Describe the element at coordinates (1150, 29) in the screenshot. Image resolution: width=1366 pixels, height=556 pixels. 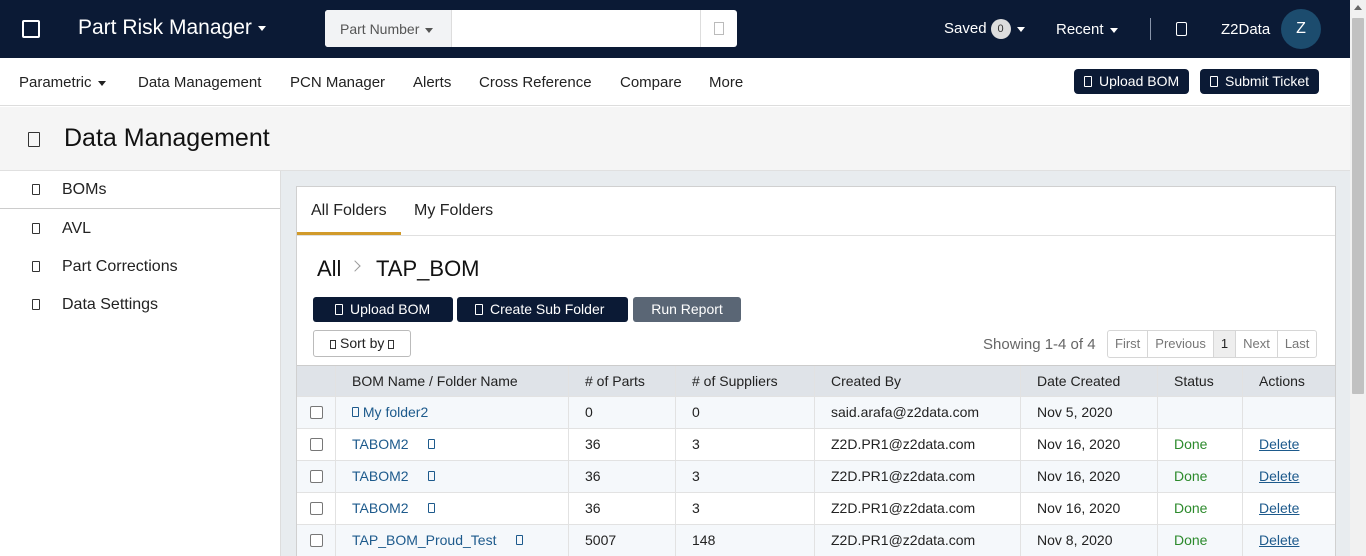
I see `divider` at that location.